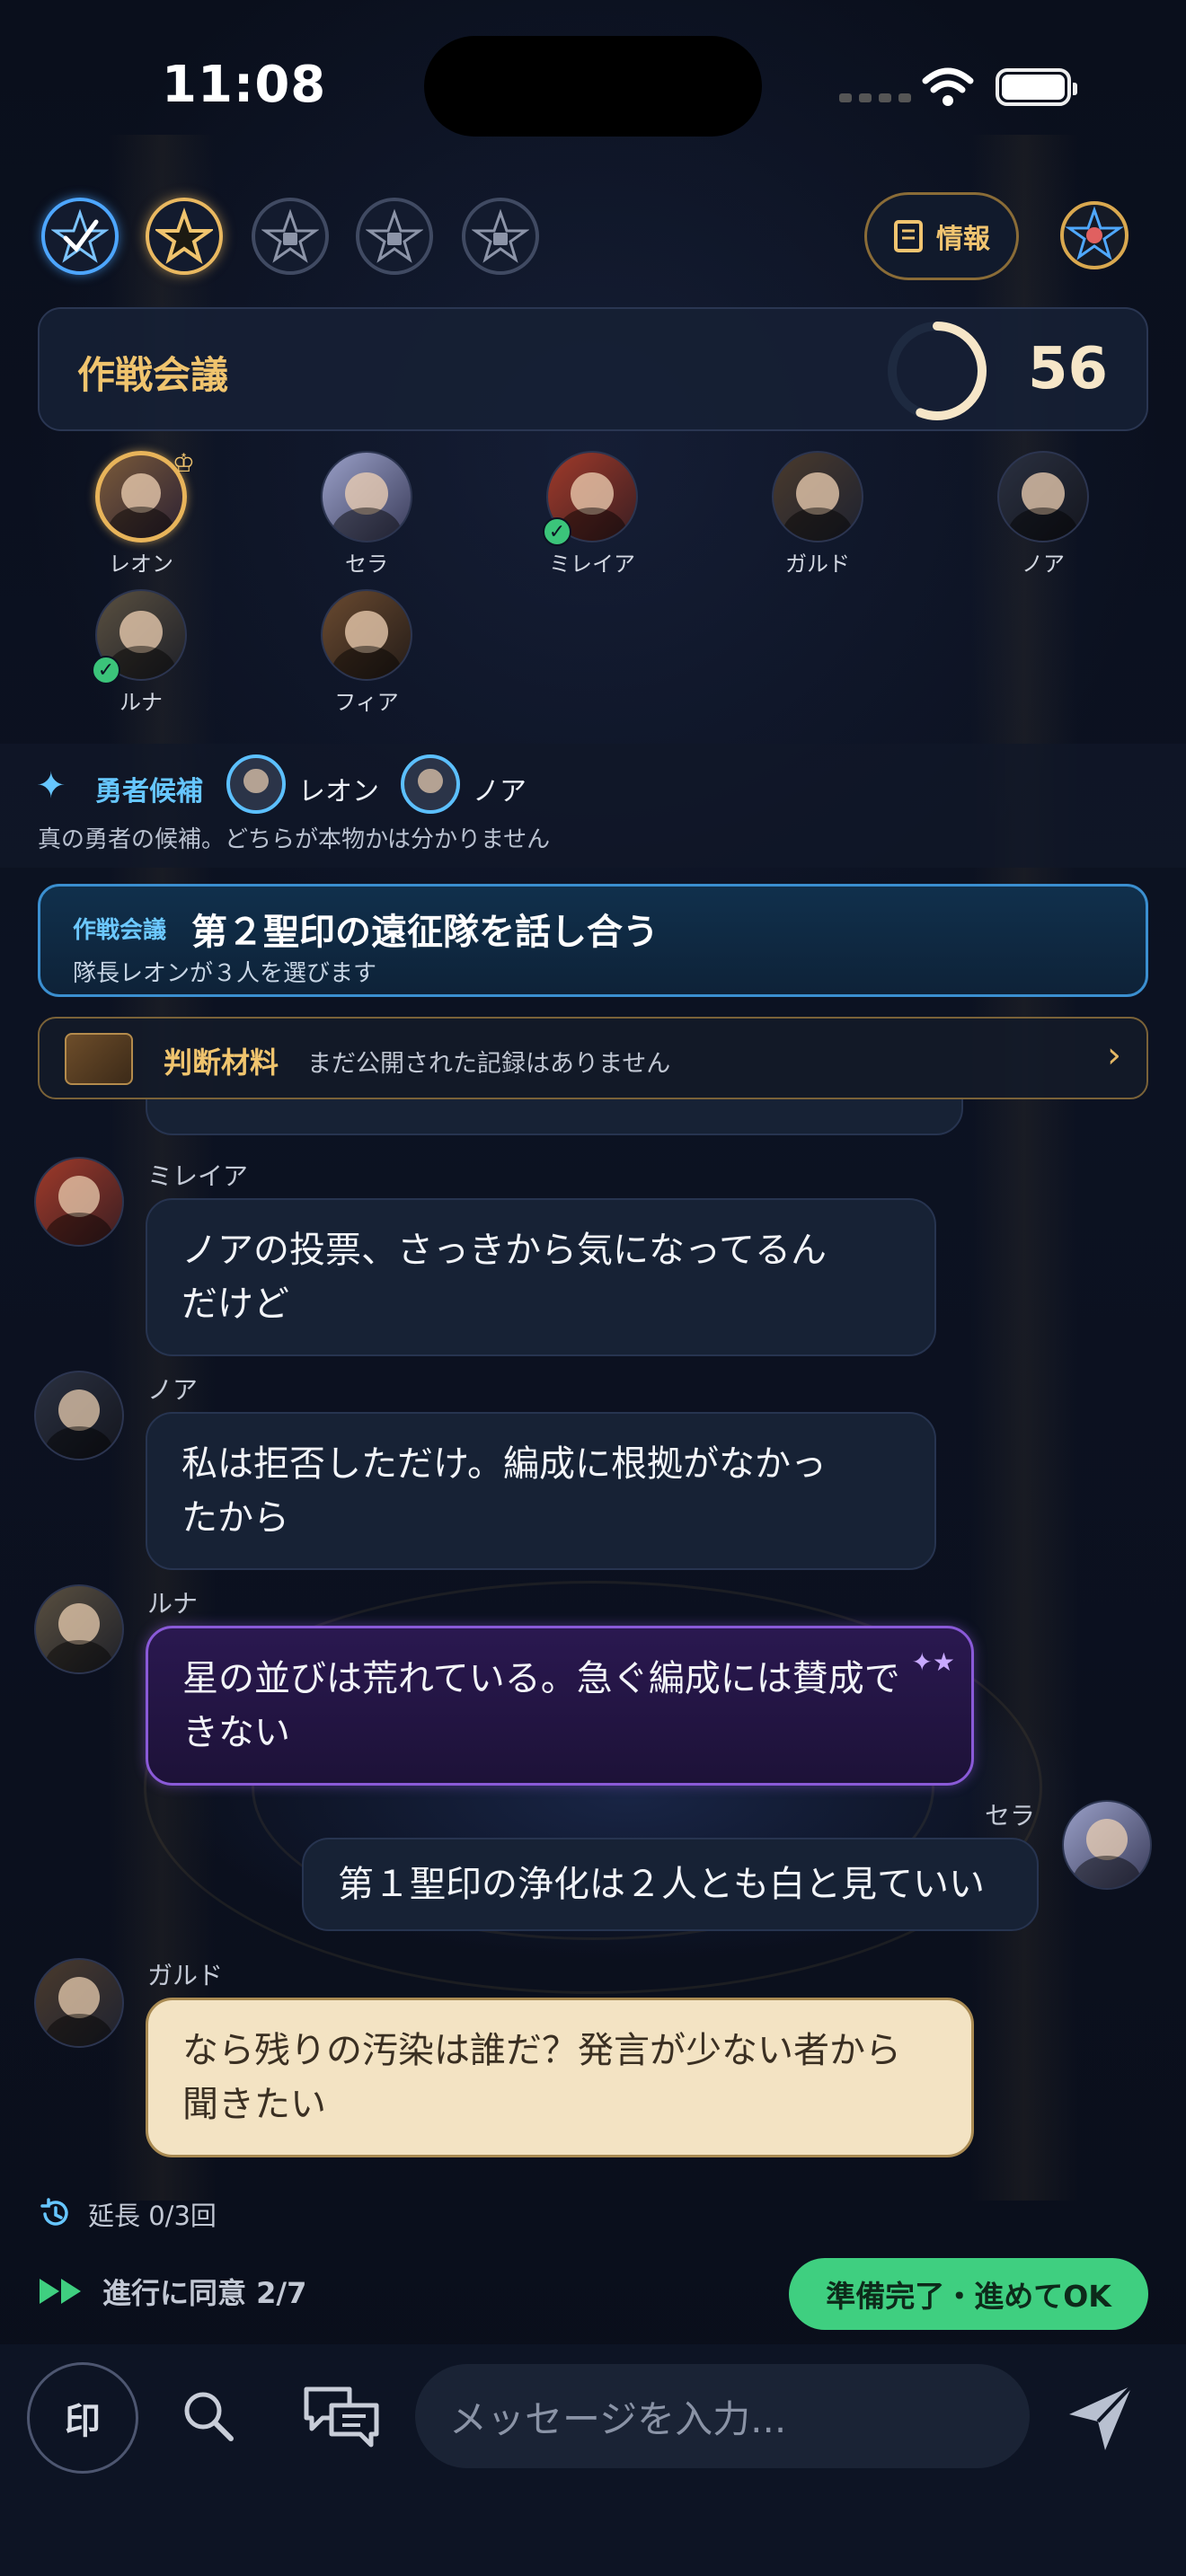  What do you see at coordinates (541, 1678) in the screenshot?
I see `message-line: 星の並びは荒れている。急ぐ編成には賛成で` at bounding box center [541, 1678].